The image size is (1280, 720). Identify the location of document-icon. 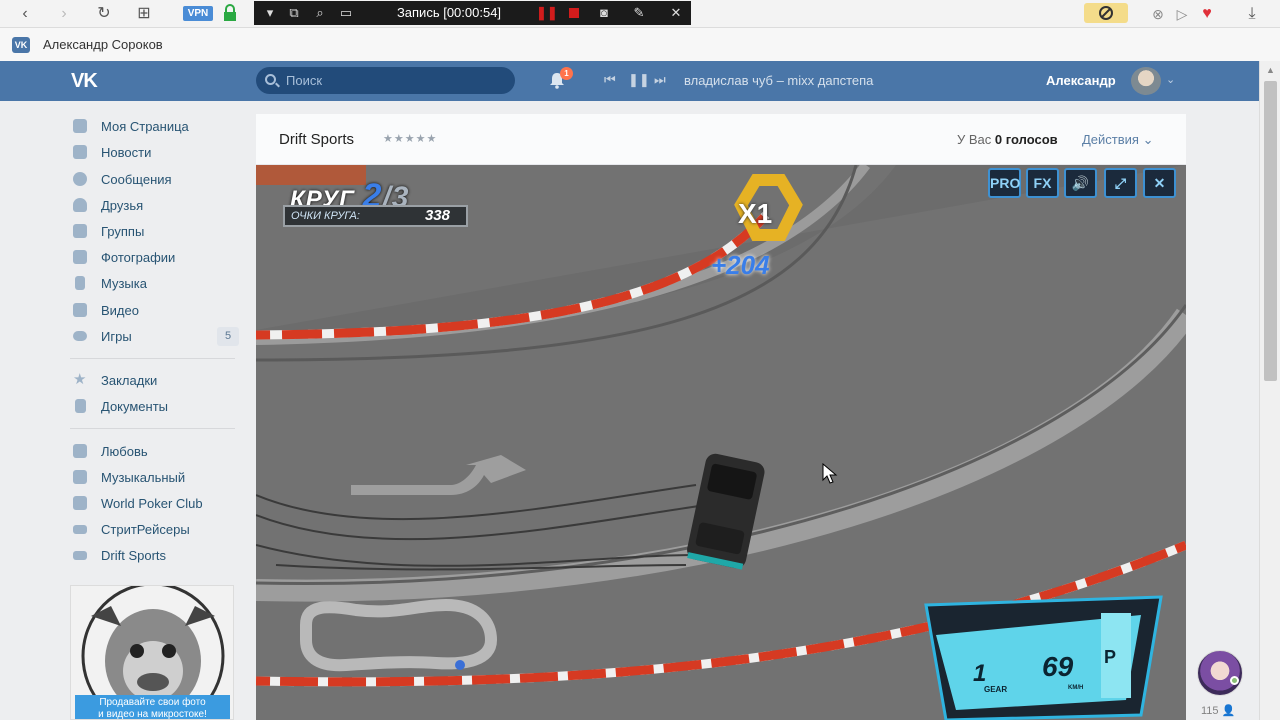
(80, 406).